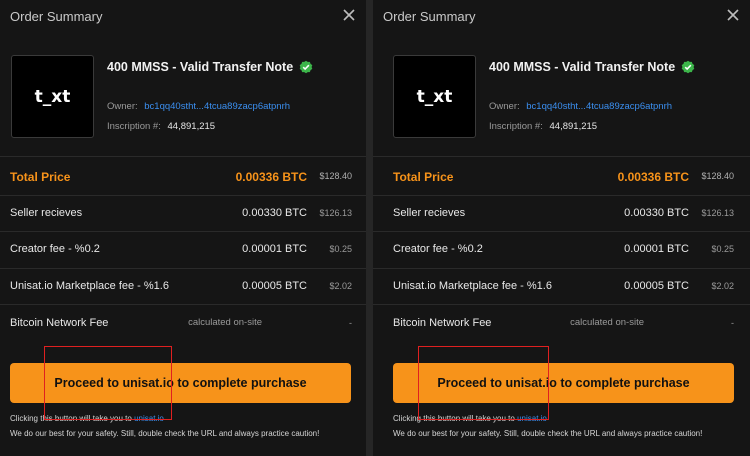 This screenshot has width=750, height=456. What do you see at coordinates (369, 228) in the screenshot?
I see `panel-separator` at bounding box center [369, 228].